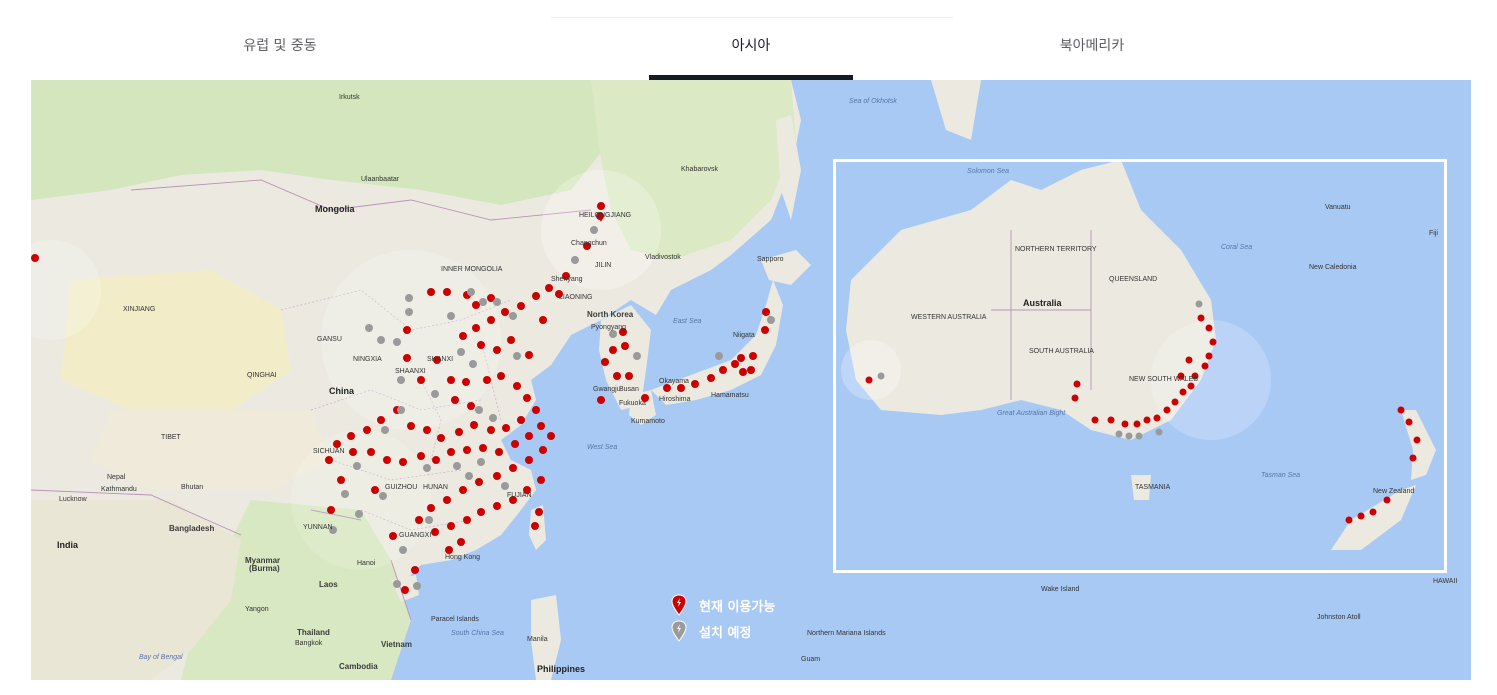 This screenshot has height=695, width=1497. I want to click on map-label-shaanxi: SHAANXI, so click(410, 371).